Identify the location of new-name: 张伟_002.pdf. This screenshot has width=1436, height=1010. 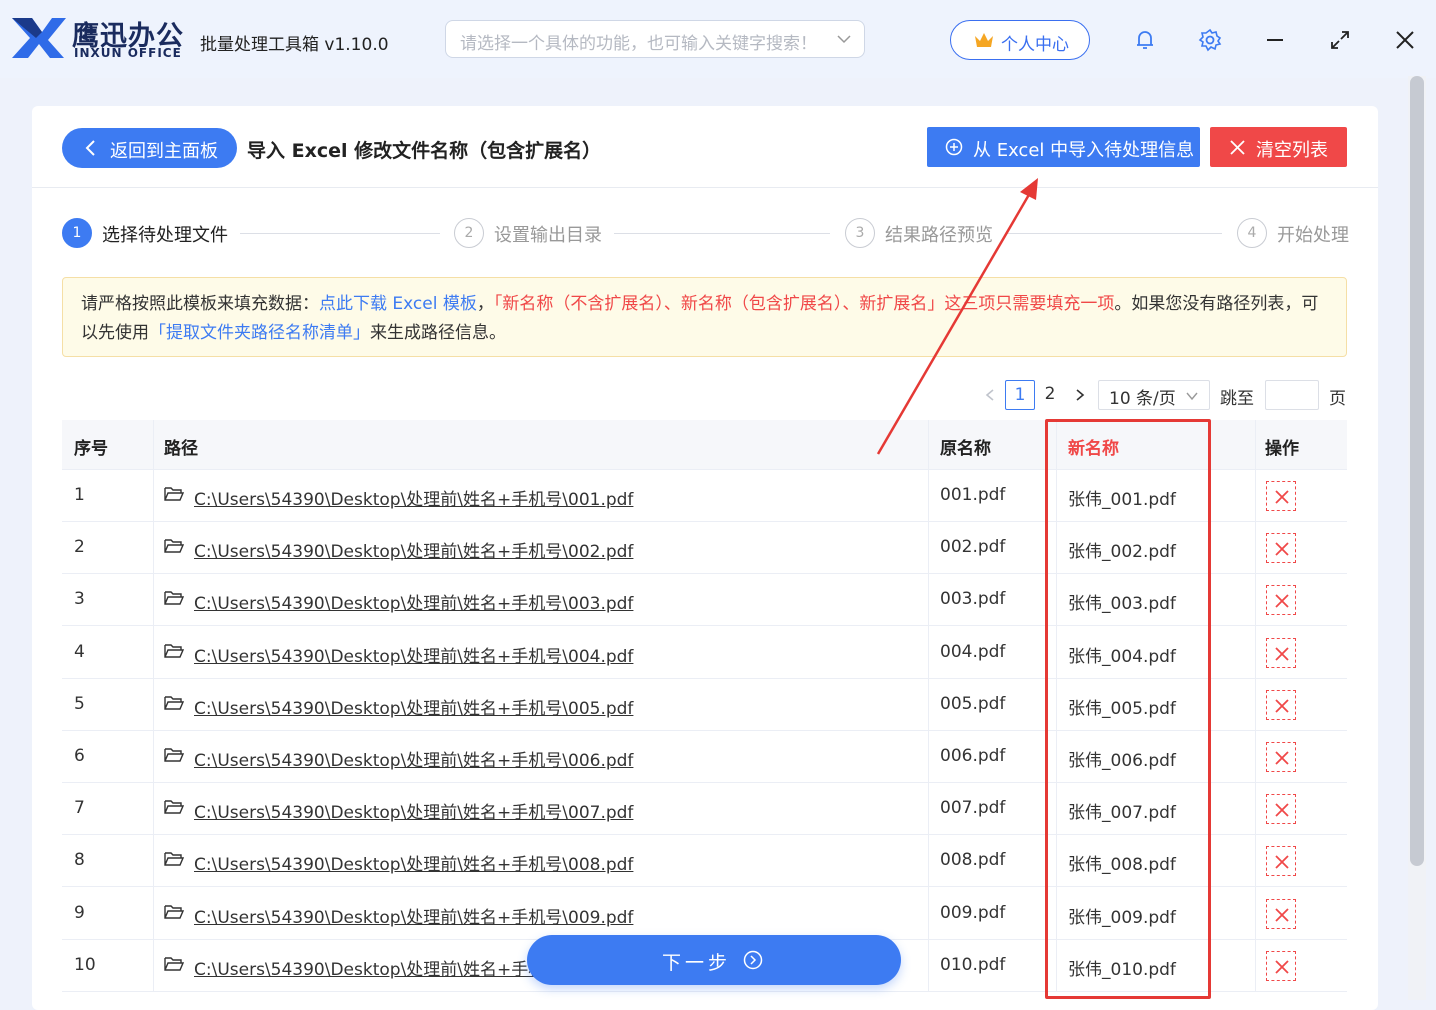
(1122, 552).